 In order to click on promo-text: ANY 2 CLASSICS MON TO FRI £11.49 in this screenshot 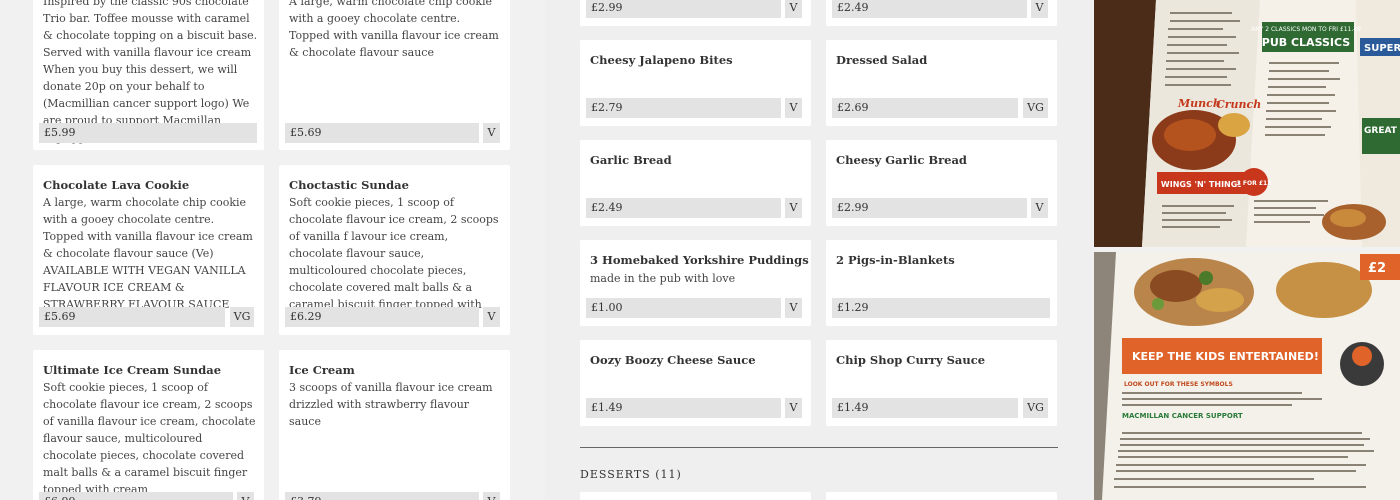, I will do `click(1306, 29)`.